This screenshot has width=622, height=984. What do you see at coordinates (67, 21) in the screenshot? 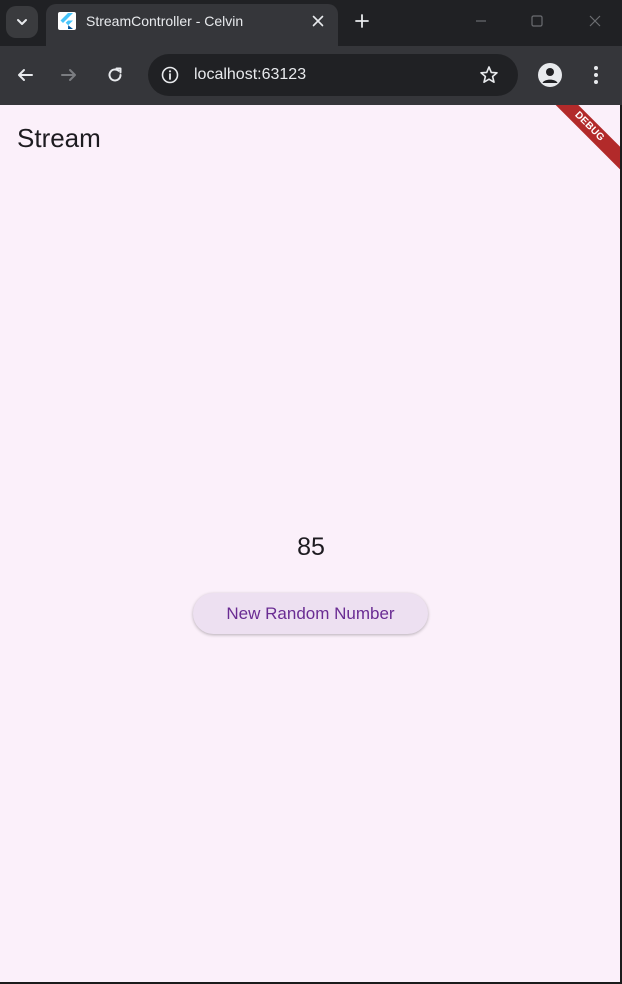
I see `flutter-icon` at bounding box center [67, 21].